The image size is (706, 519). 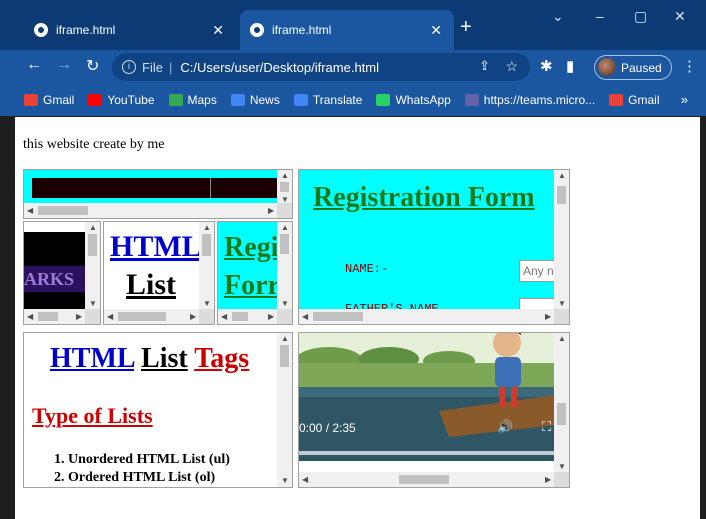 I want to click on sidepanel-icon: ▮, so click(x=570, y=66).